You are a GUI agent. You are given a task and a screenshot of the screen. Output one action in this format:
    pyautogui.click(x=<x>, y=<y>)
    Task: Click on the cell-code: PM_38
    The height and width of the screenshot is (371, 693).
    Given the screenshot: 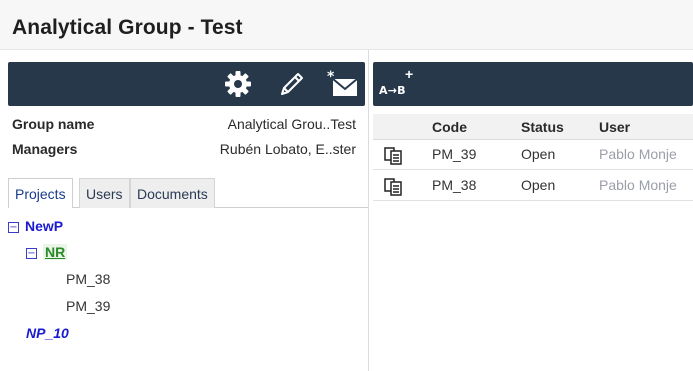 What is the action you would take?
    pyautogui.click(x=454, y=185)
    